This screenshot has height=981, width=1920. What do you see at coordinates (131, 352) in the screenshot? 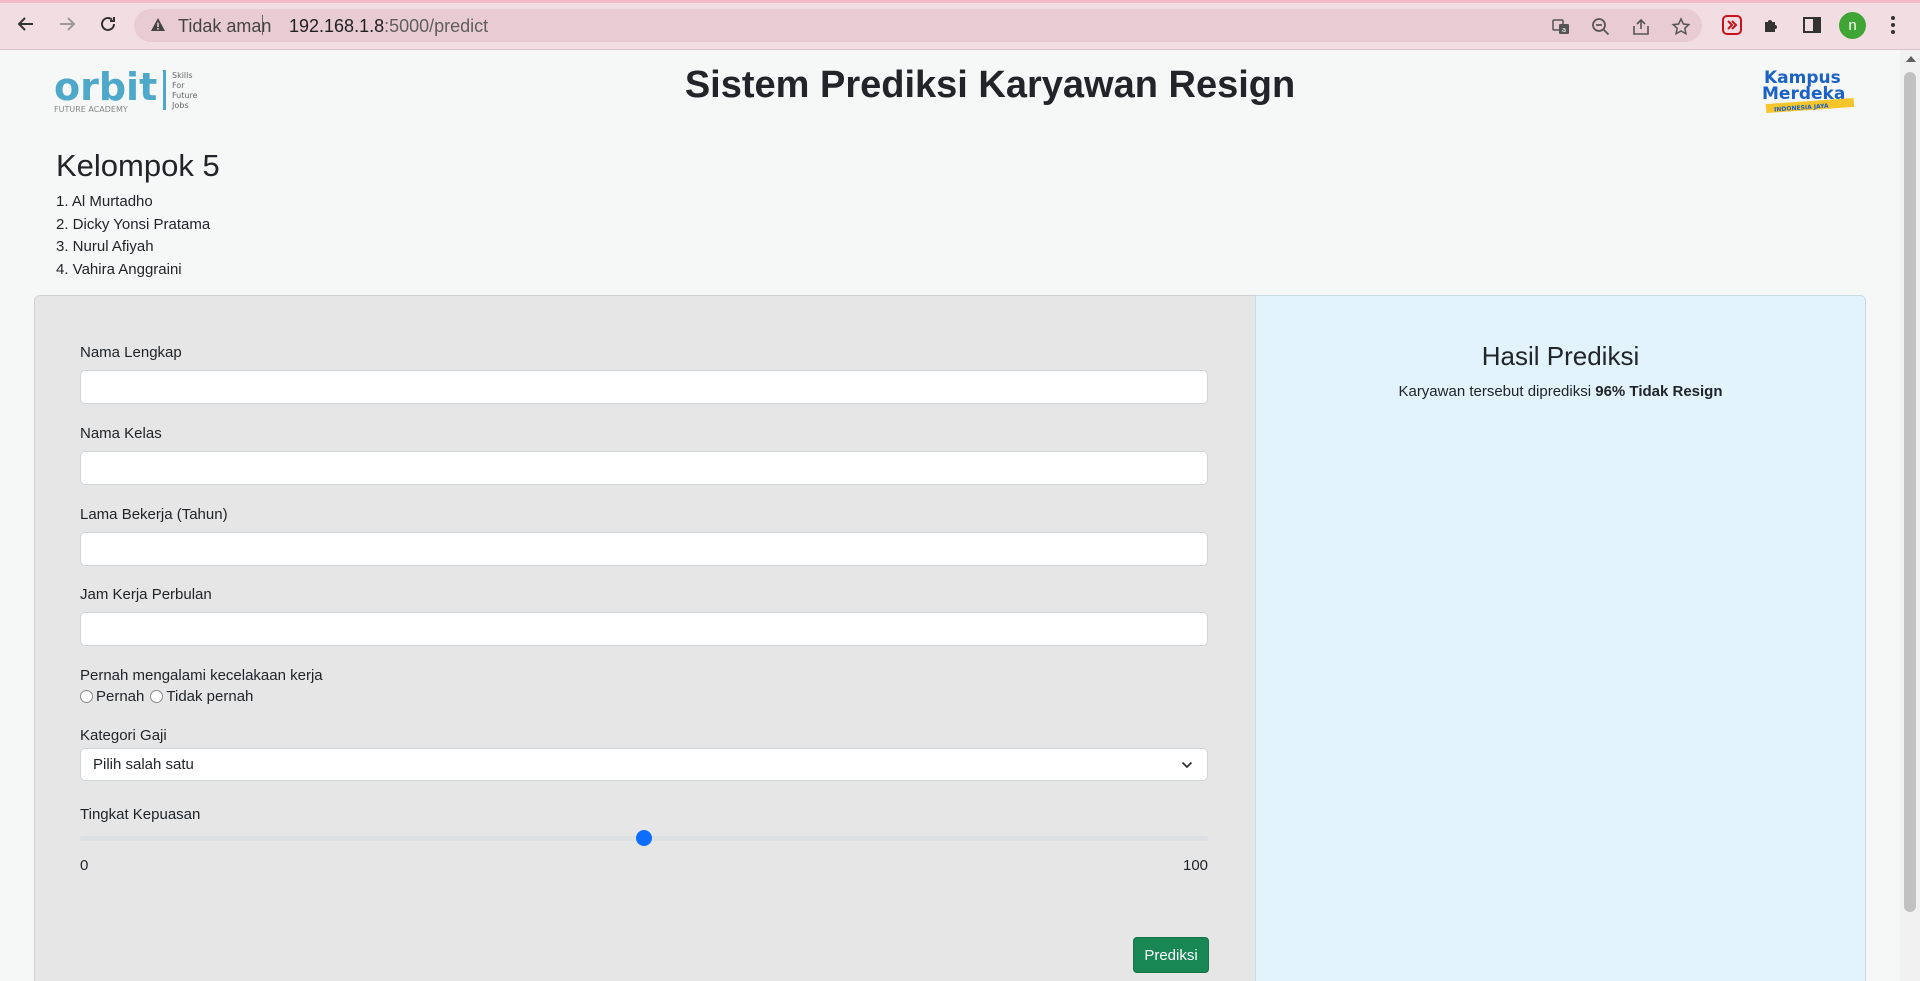
I see `nama-lengkap-label: Nama Lengkap` at bounding box center [131, 352].